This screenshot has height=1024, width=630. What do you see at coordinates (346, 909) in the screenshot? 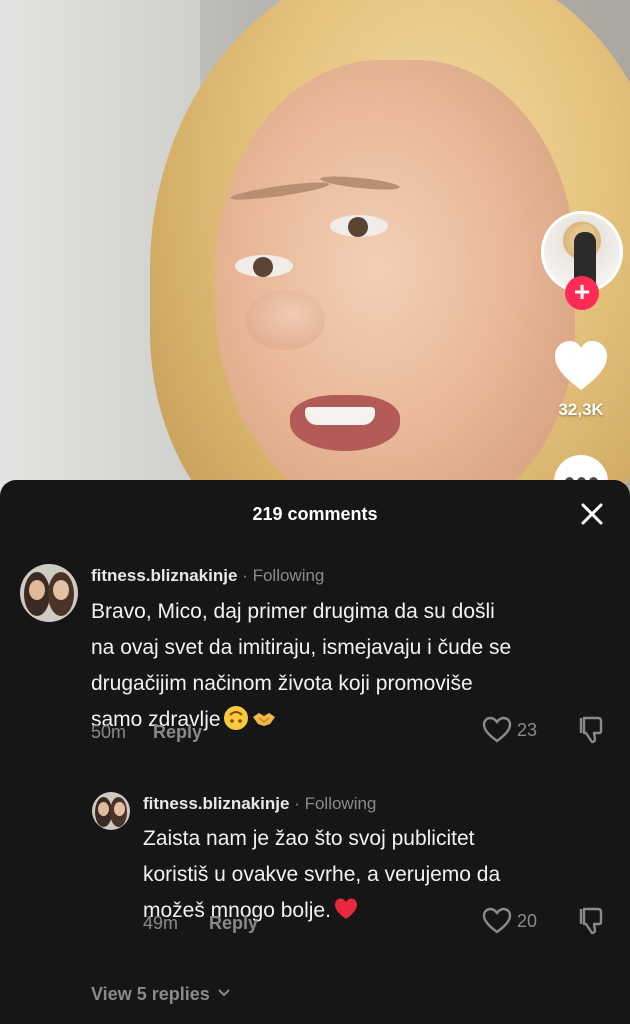
I see `red-heart-emoji-icon` at bounding box center [346, 909].